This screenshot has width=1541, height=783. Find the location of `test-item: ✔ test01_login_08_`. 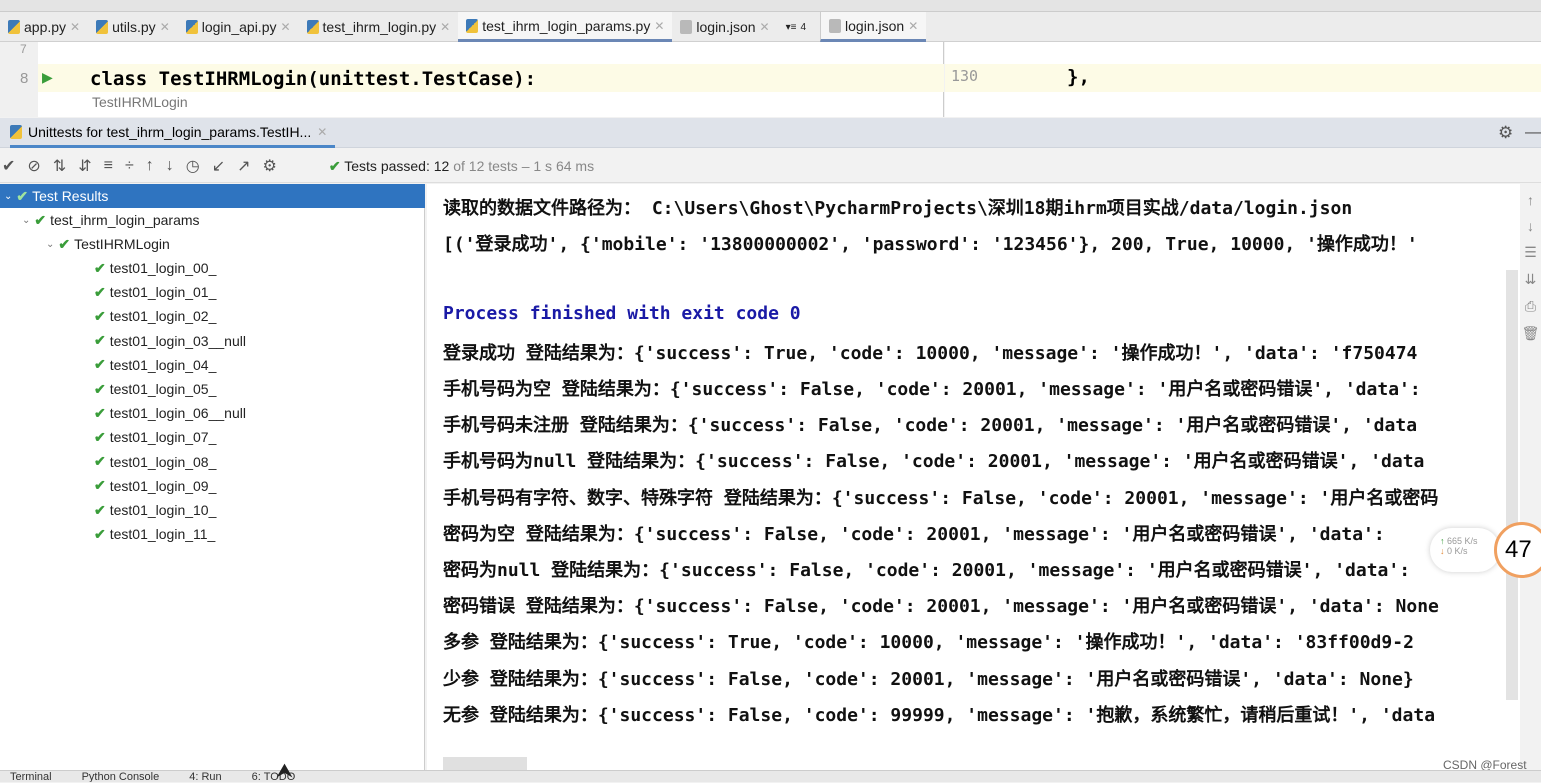

test-item: ✔ test01_login_08_ is located at coordinates (155, 462).